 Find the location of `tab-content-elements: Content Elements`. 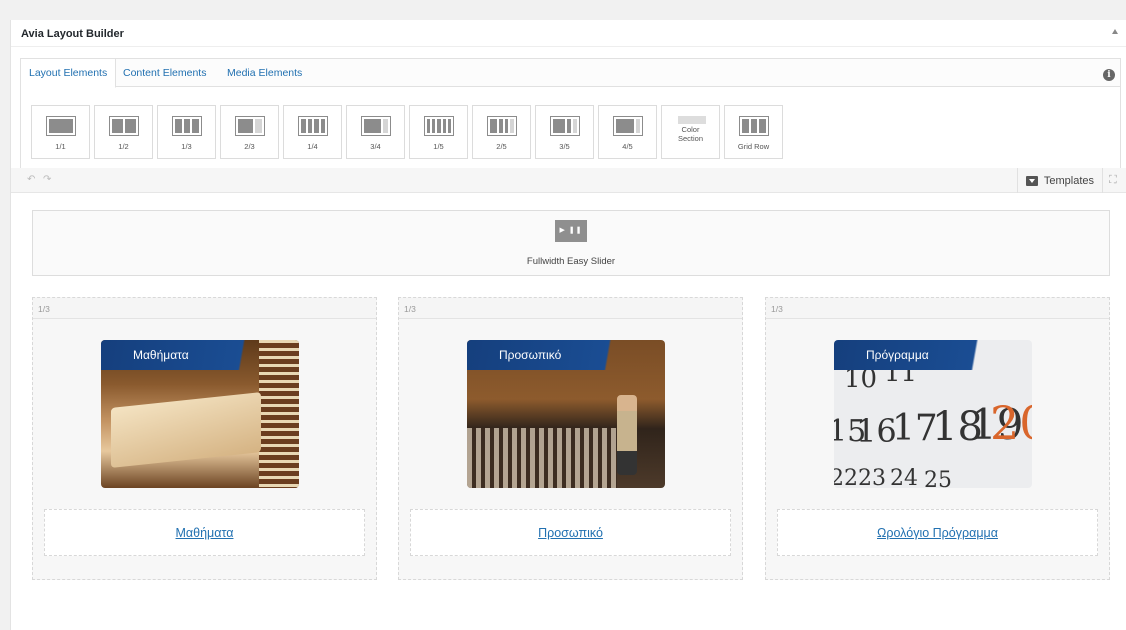

tab-content-elements: Content Elements is located at coordinates (164, 73).